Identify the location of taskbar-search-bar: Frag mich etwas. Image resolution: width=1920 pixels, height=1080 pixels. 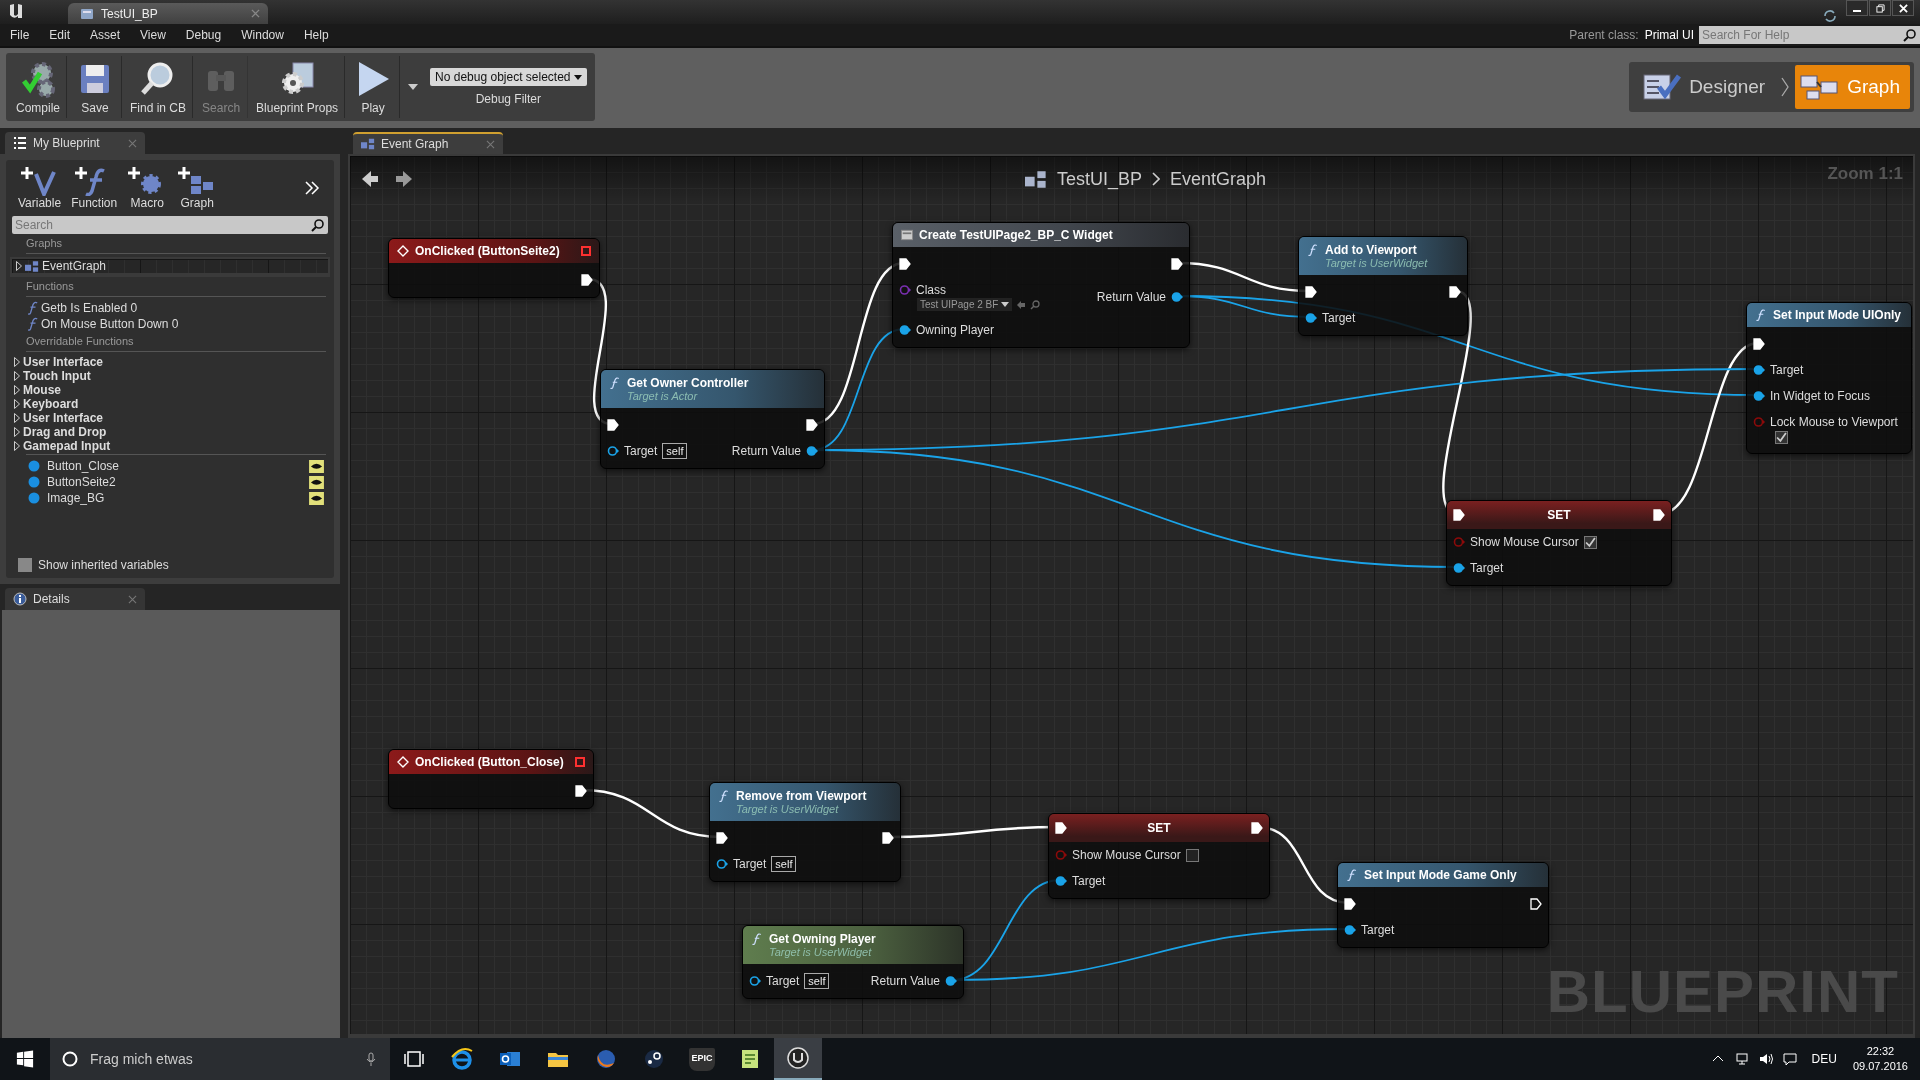
(220, 1059).